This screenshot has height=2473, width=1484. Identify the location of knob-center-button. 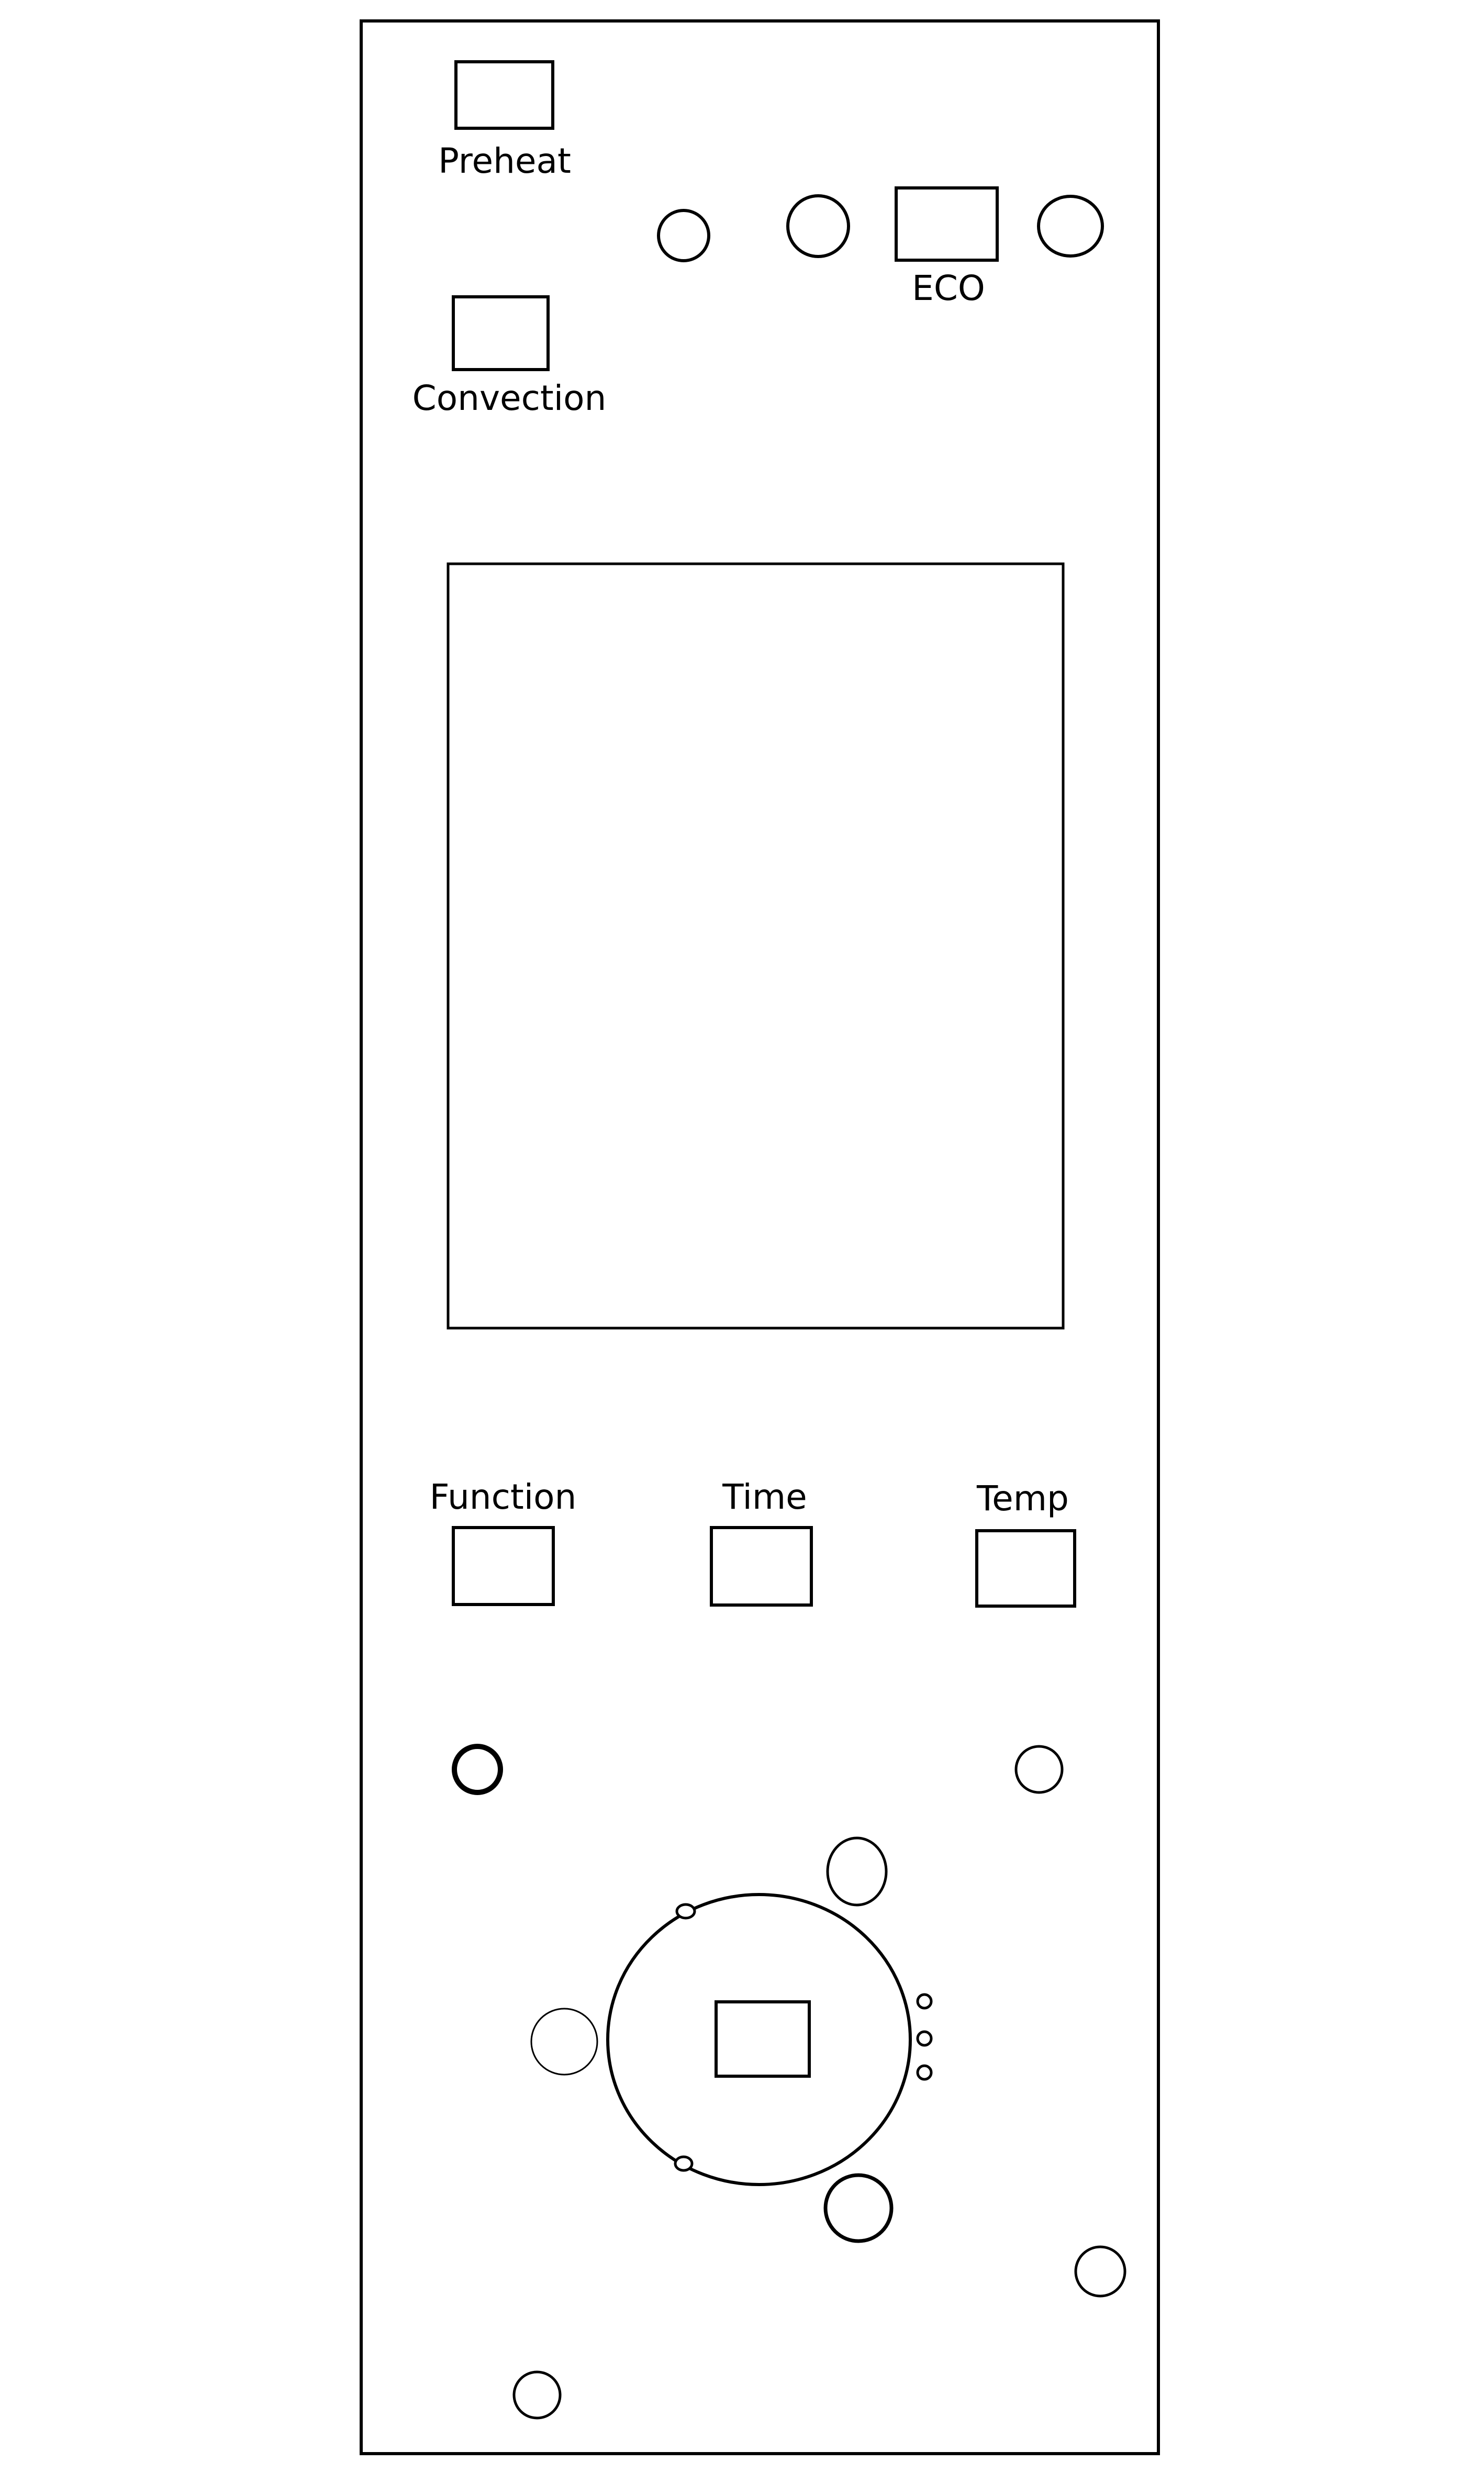
(763, 2039).